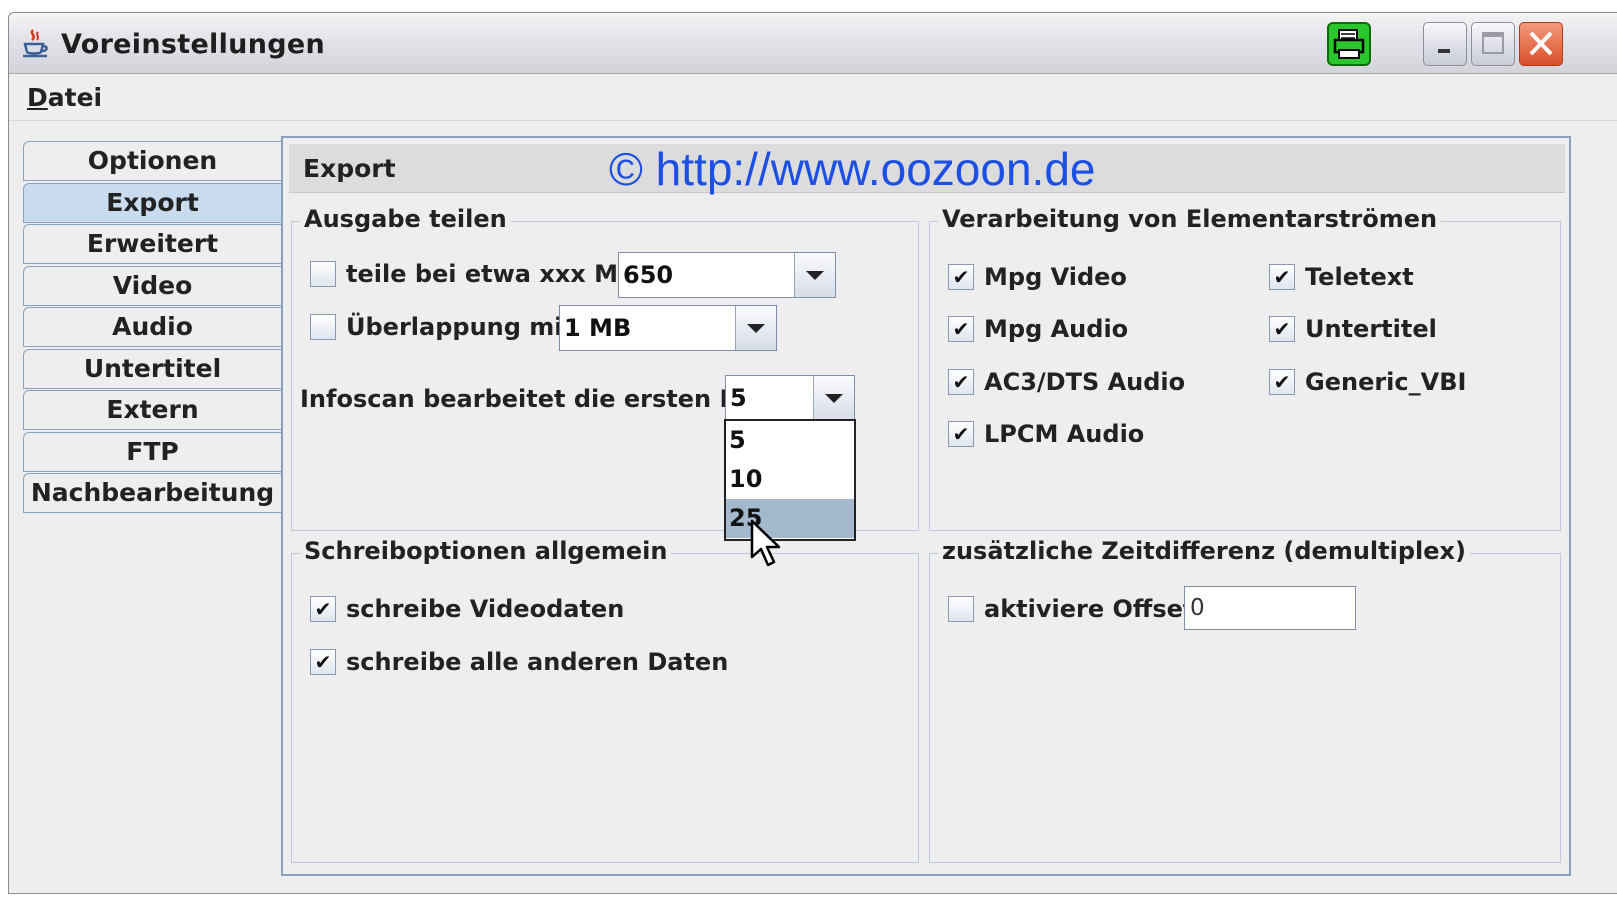 This screenshot has width=1617, height=905. What do you see at coordinates (193, 44) in the screenshot?
I see `window-title: Voreinstellungen` at bounding box center [193, 44].